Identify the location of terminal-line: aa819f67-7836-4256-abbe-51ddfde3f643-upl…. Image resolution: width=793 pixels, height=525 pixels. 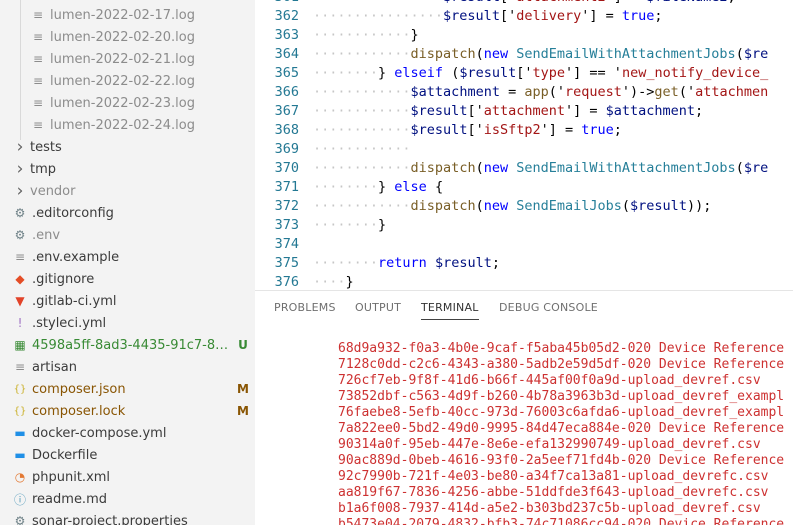
(553, 492).